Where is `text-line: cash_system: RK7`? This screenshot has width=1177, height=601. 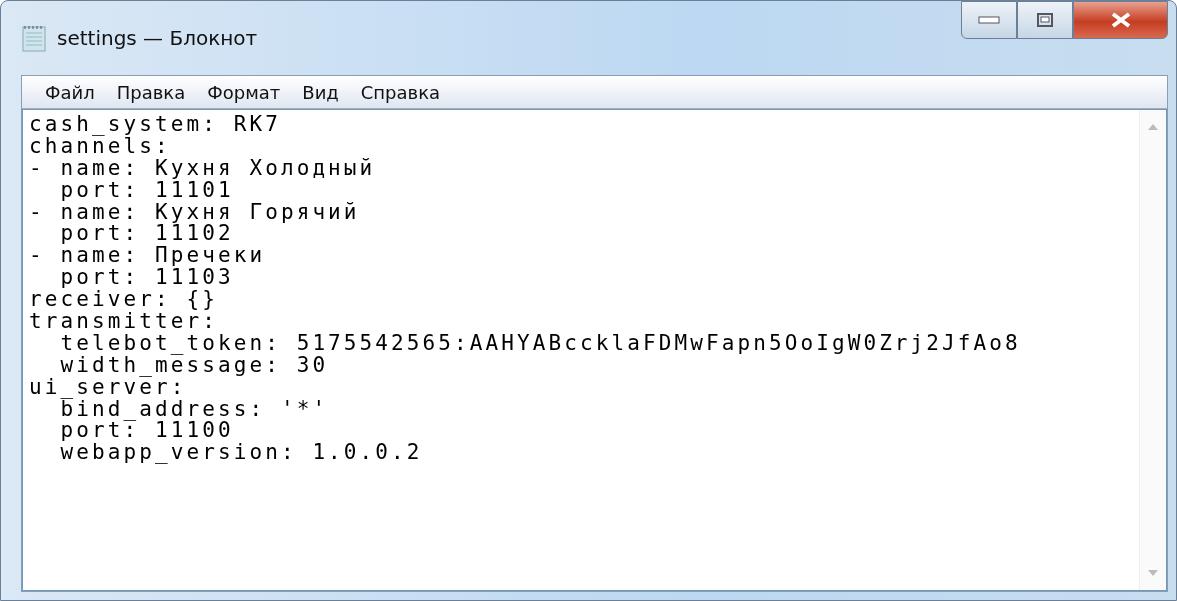 text-line: cash_system: RK7 is located at coordinates (155, 125).